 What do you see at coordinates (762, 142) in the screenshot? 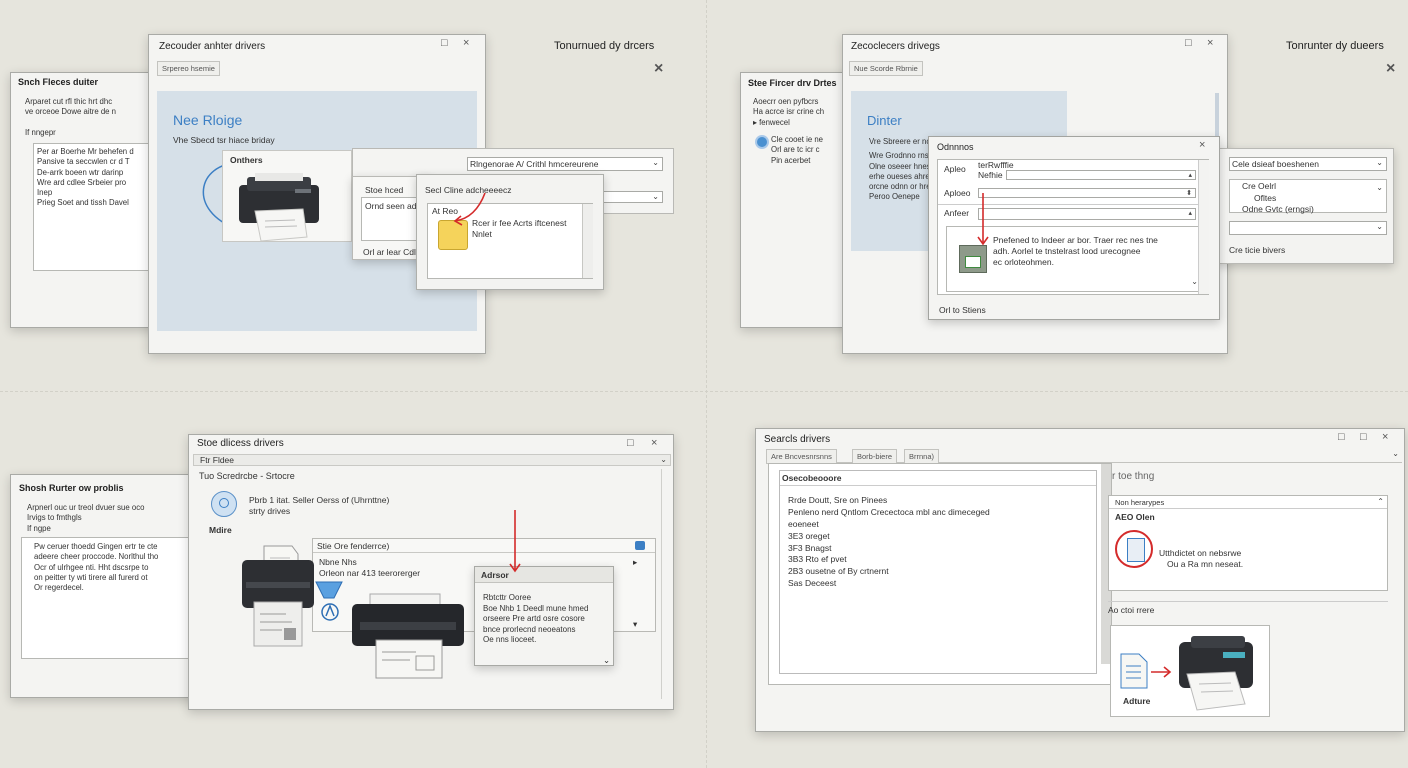
I see `info-icon` at bounding box center [762, 142].